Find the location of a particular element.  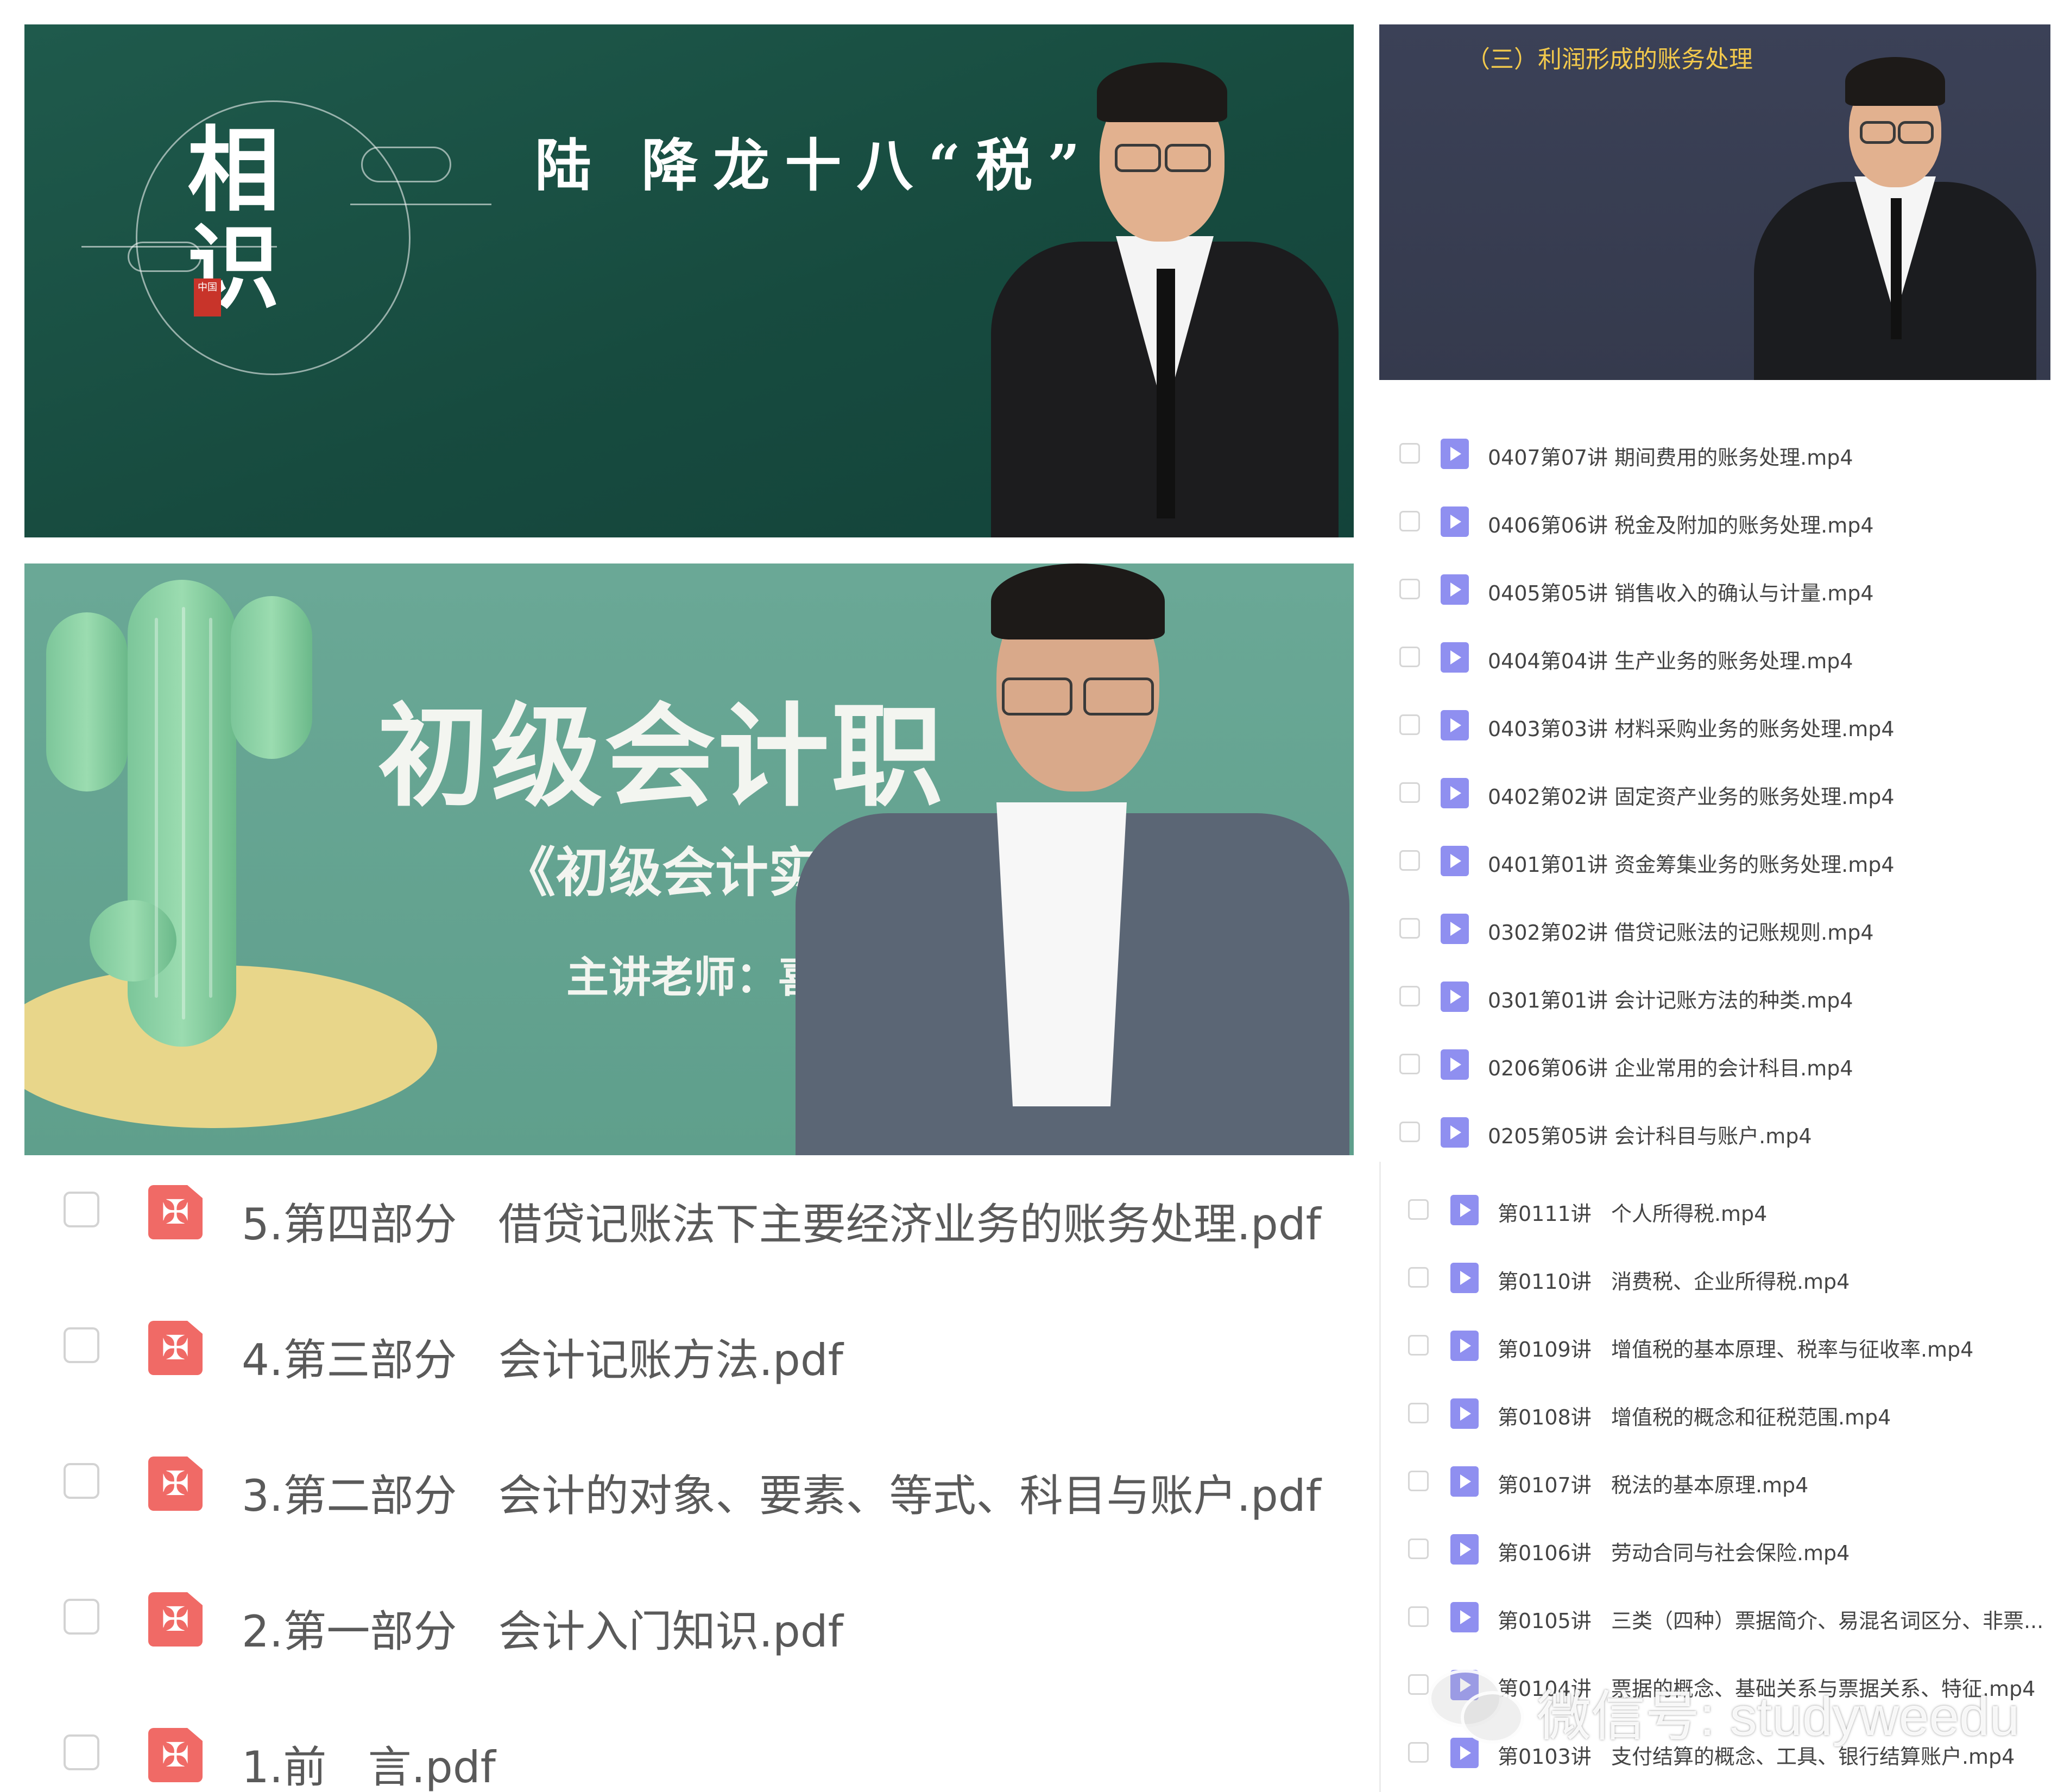

file-row: 第0109讲 增值税的基本原理、税率与征收率.mp4 is located at coordinates (1717, 1344).